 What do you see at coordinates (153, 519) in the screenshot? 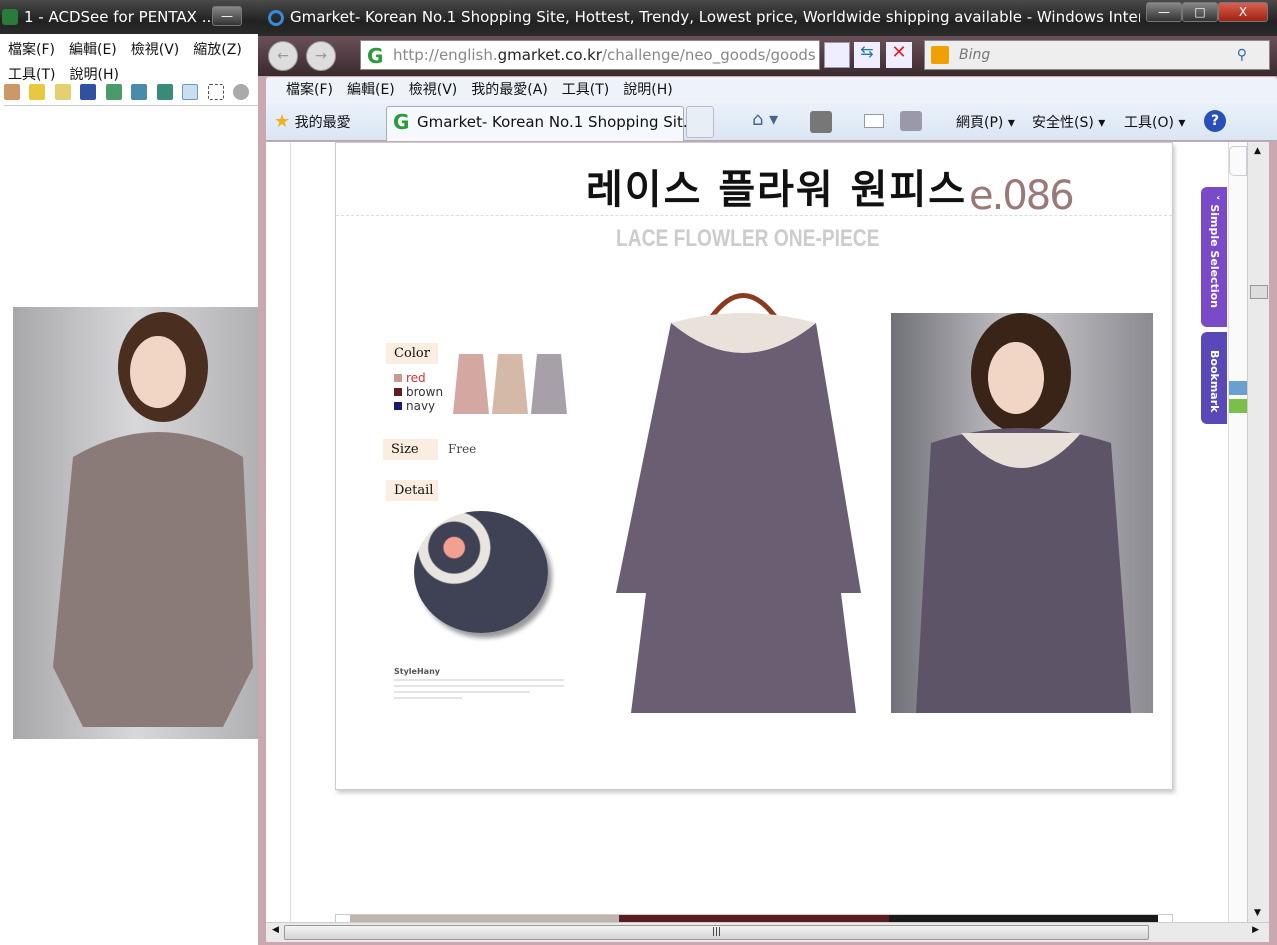
I see `woman-photo` at bounding box center [153, 519].